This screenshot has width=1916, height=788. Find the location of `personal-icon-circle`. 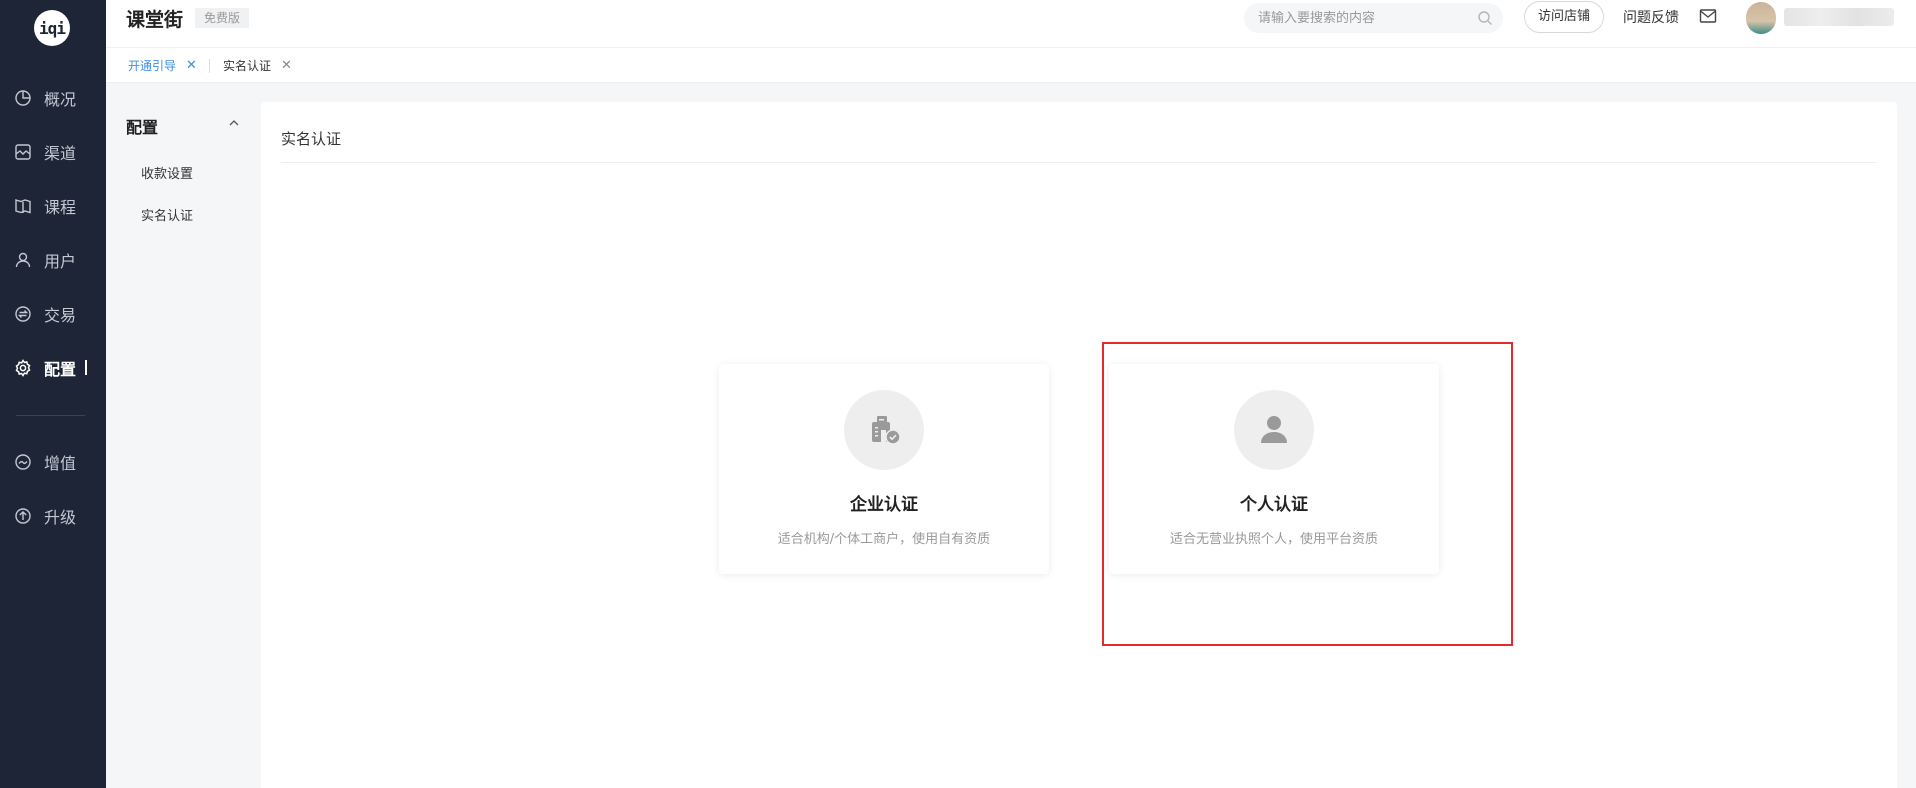

personal-icon-circle is located at coordinates (1274, 430).